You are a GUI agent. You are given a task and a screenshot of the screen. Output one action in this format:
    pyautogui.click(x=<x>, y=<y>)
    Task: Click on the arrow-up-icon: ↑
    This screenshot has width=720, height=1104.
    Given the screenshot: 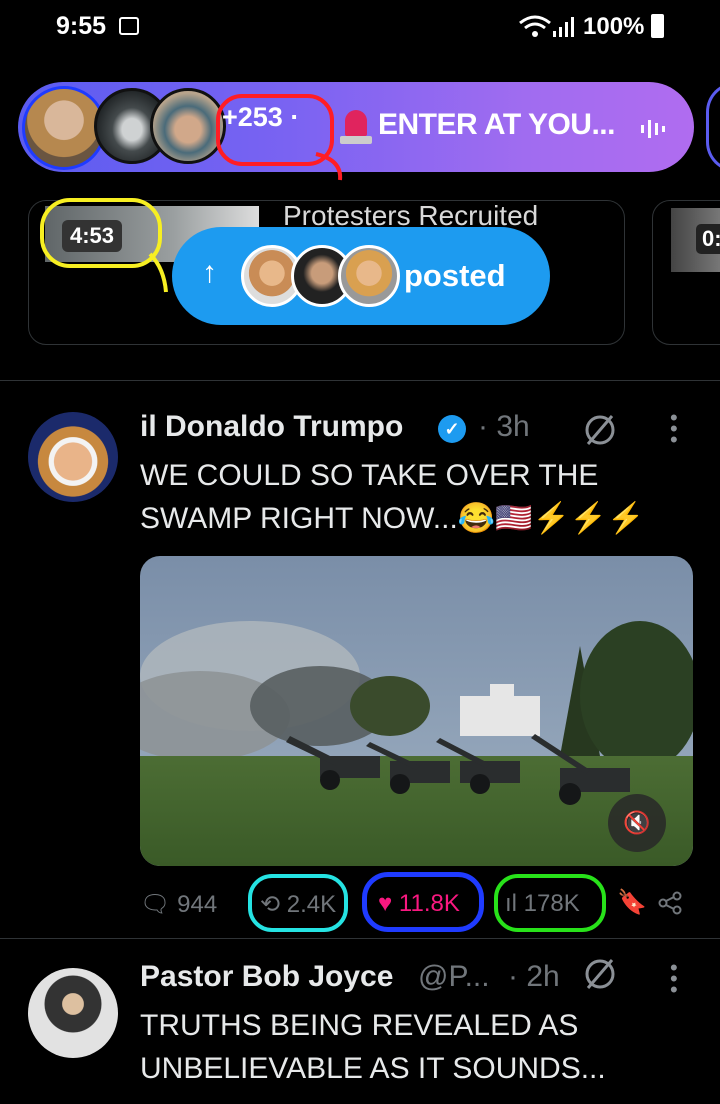 What is the action you would take?
    pyautogui.click(x=209, y=272)
    